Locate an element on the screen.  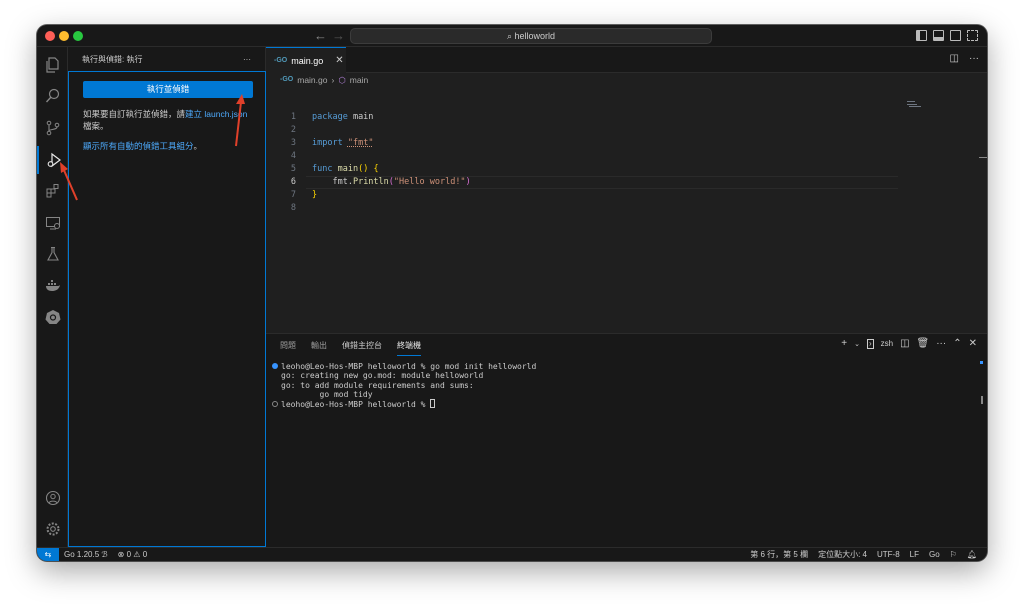
back-arrow-icon: ← is located at coordinates (320, 36).